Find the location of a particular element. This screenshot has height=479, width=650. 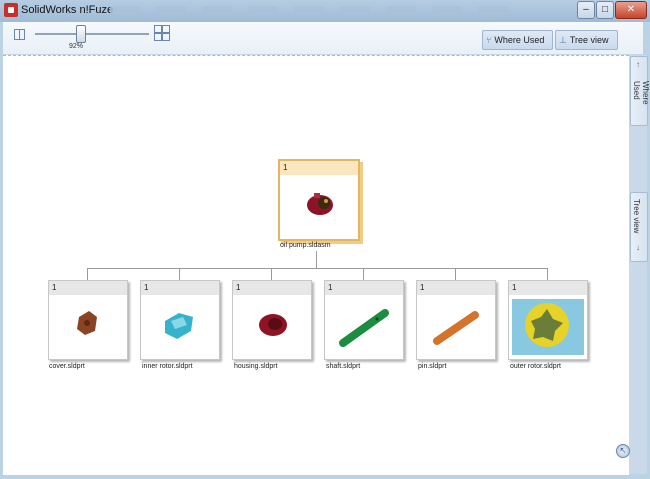

window-title: SolidWorks n!Fuze is located at coordinates (67, 10).